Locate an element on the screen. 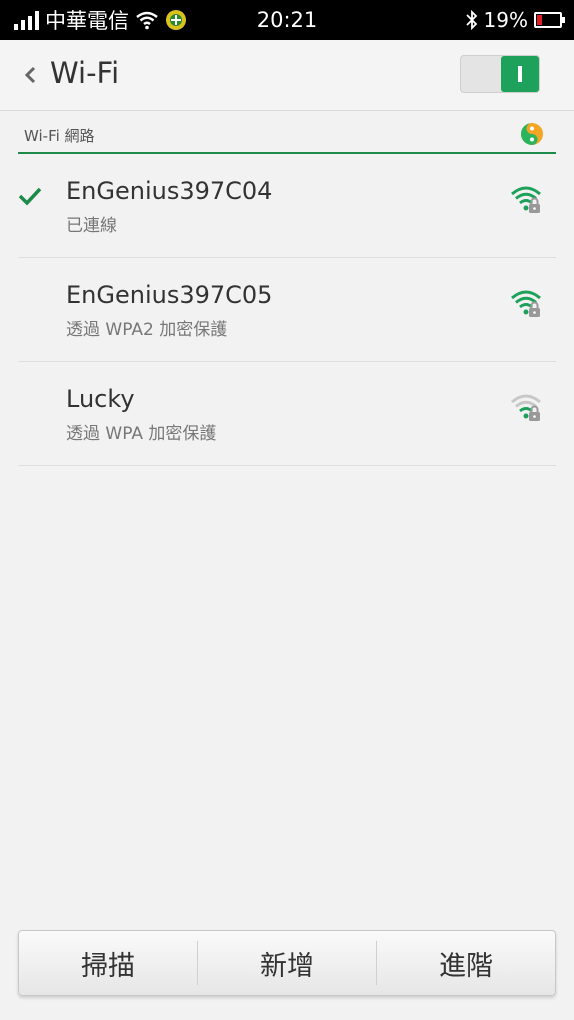  scan-button: 掃描 is located at coordinates (108, 963).